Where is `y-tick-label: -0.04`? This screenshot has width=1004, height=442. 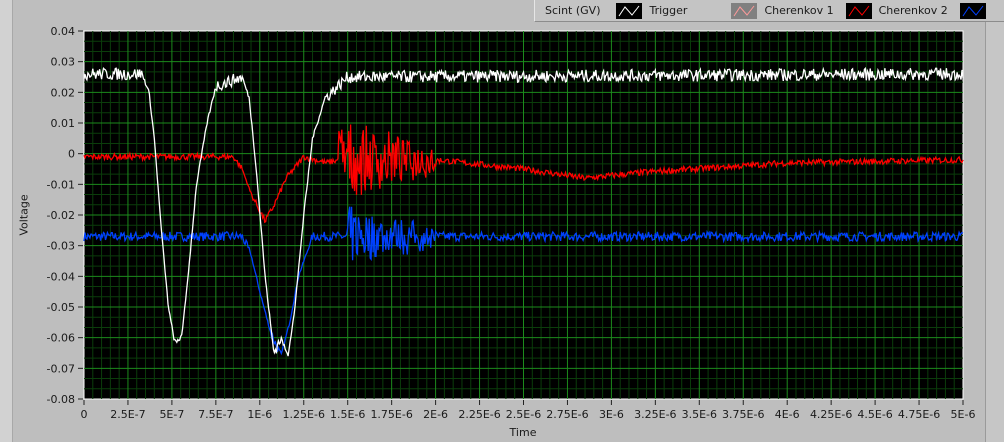
y-tick-label: -0.04 is located at coordinates (61, 276).